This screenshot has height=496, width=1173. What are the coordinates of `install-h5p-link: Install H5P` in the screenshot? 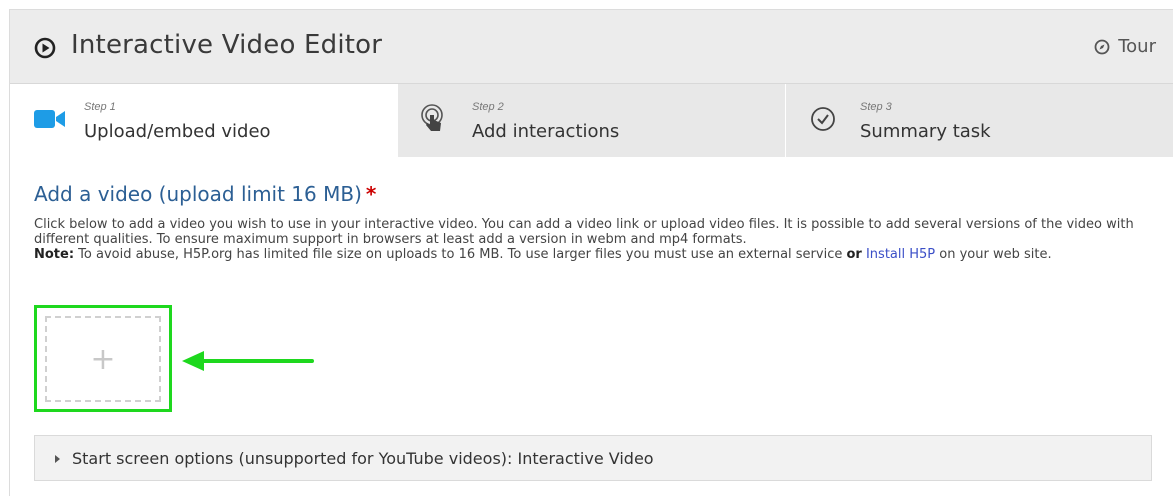 It's located at (900, 254).